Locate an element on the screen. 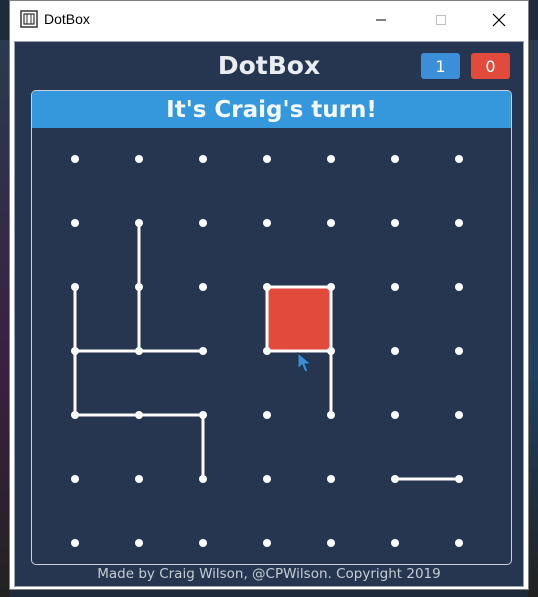 The image size is (538, 597). score-badge-blue: 1 is located at coordinates (440, 66).